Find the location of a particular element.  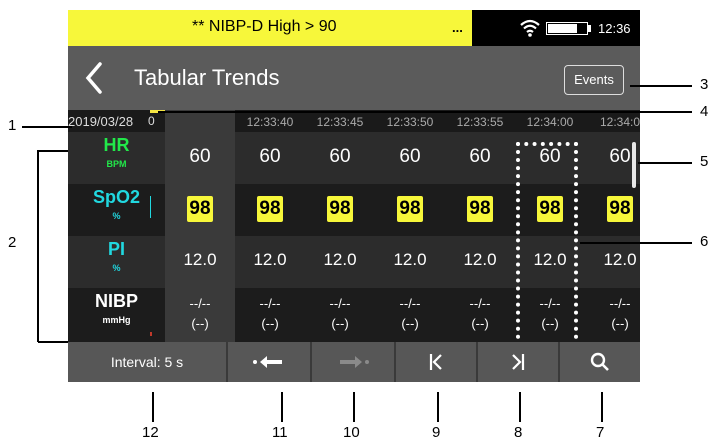

first-page-icon is located at coordinates (435, 362).